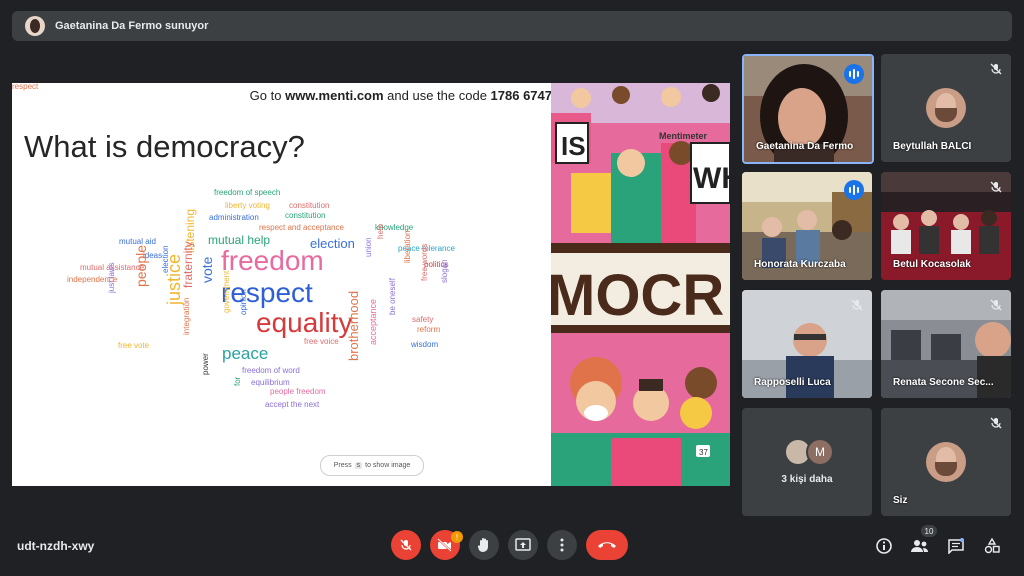 The image size is (1024, 576). I want to click on word-cloud-word: help, so click(380, 231).